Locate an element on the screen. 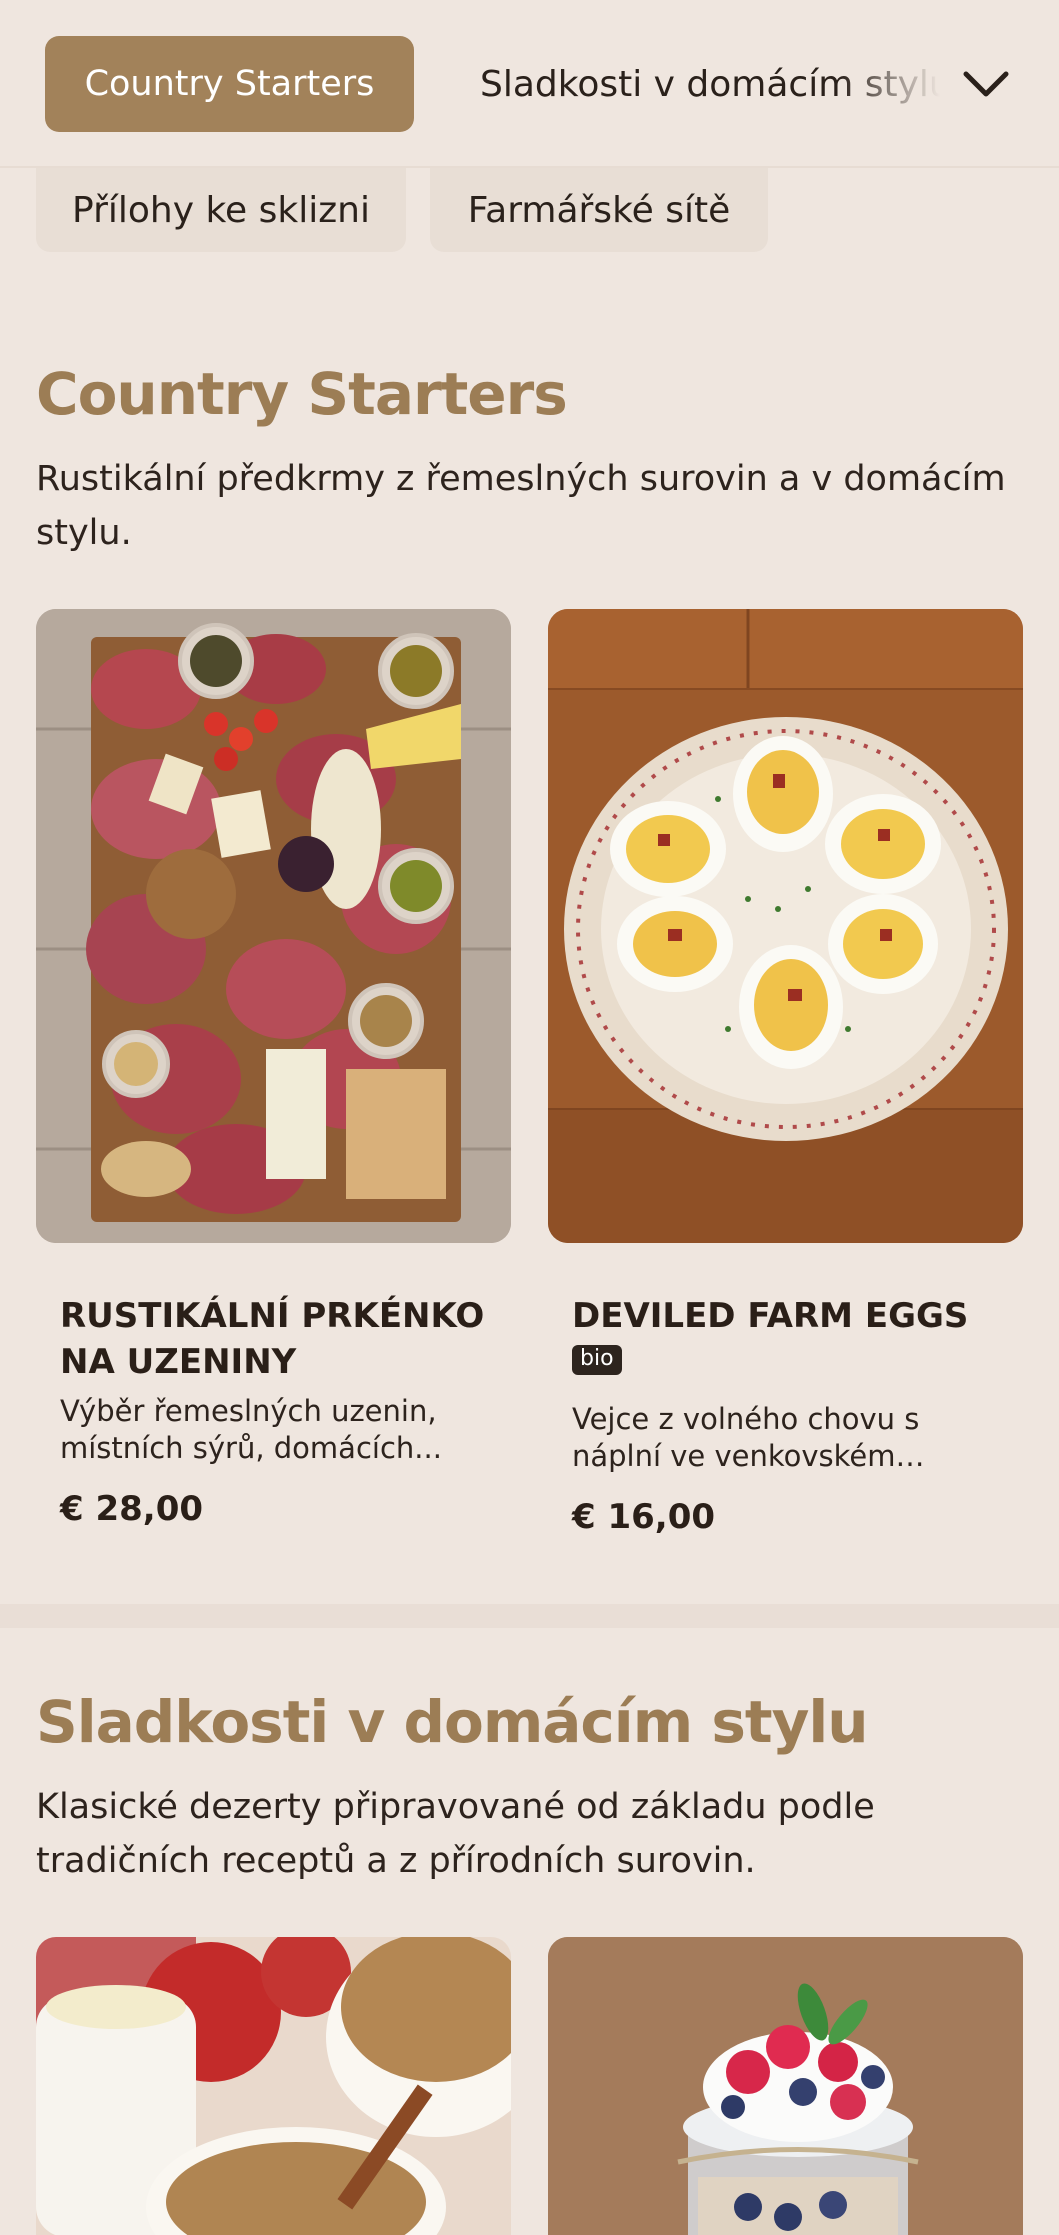 This screenshot has height=2235, width=1059. charcuterie-board-photo is located at coordinates (273, 926).